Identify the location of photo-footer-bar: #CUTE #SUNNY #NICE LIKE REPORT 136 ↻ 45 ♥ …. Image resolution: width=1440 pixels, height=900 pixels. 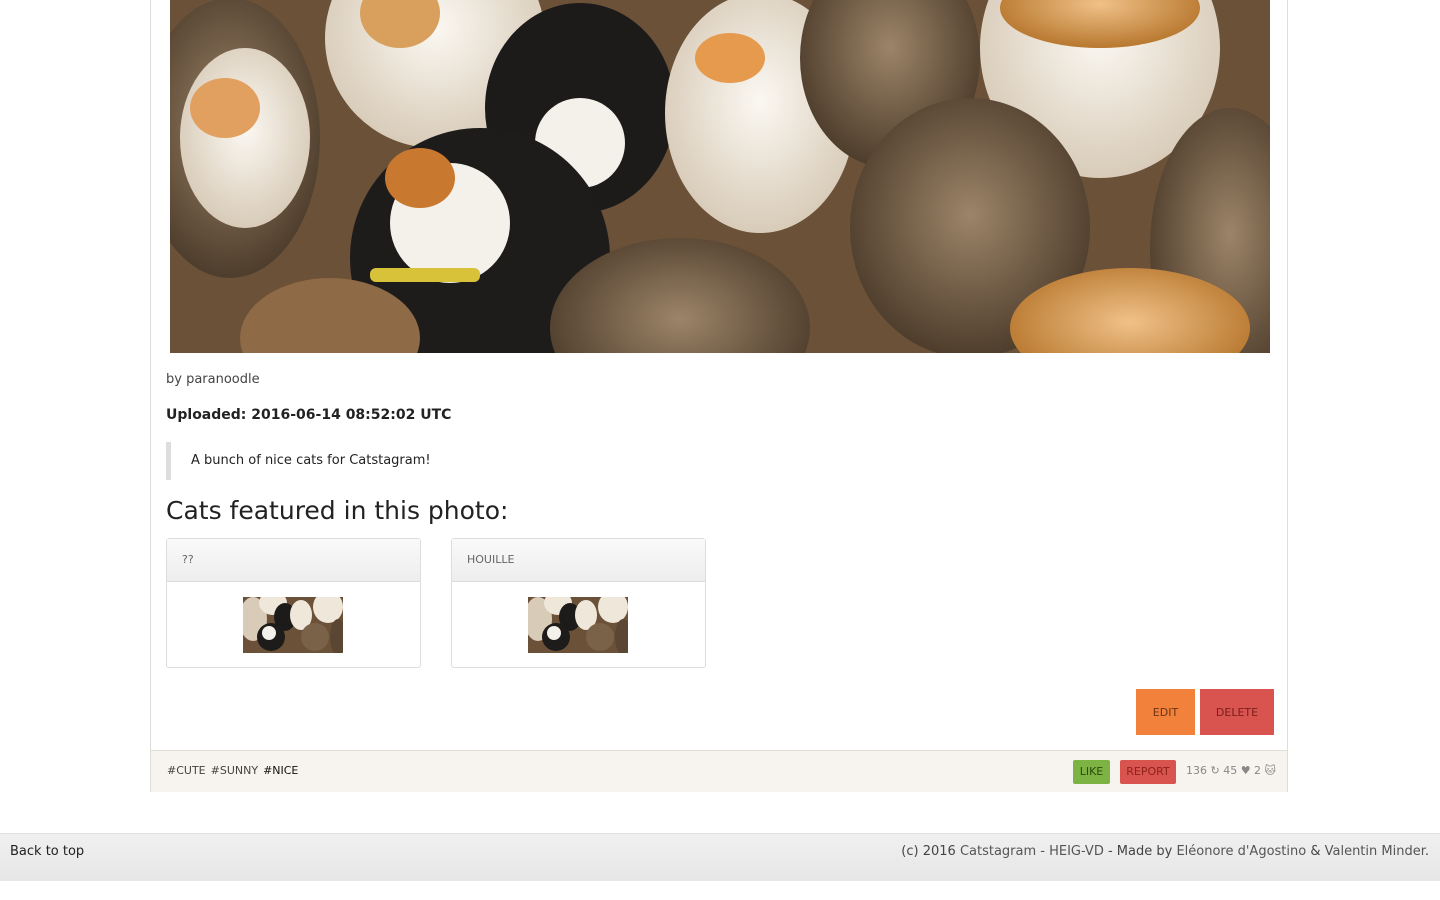
(719, 771).